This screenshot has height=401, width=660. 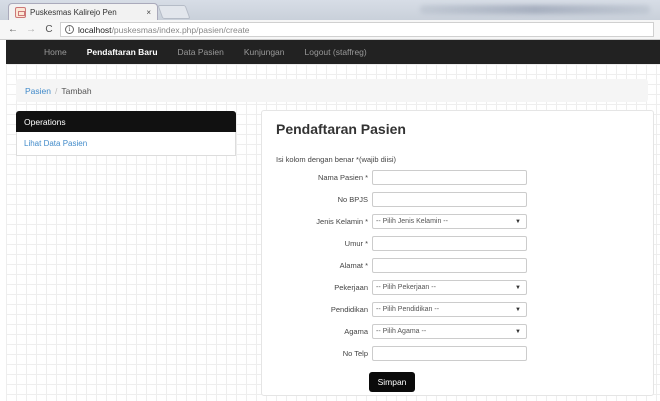 I want to click on nav-logout: Logout (staffreg), so click(x=336, y=52).